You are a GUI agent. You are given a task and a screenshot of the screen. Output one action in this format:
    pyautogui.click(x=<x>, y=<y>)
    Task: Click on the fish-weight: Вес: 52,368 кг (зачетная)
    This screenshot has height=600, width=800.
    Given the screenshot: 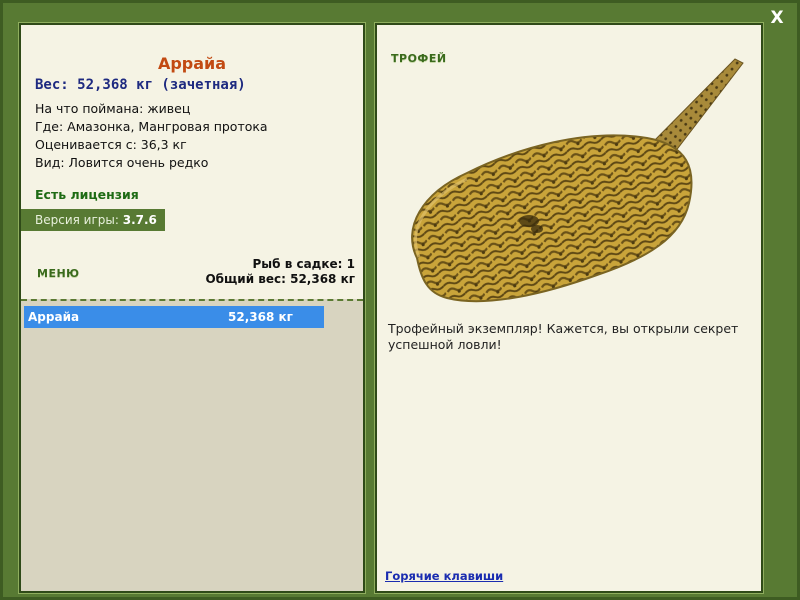 What is the action you would take?
    pyautogui.click(x=140, y=85)
    